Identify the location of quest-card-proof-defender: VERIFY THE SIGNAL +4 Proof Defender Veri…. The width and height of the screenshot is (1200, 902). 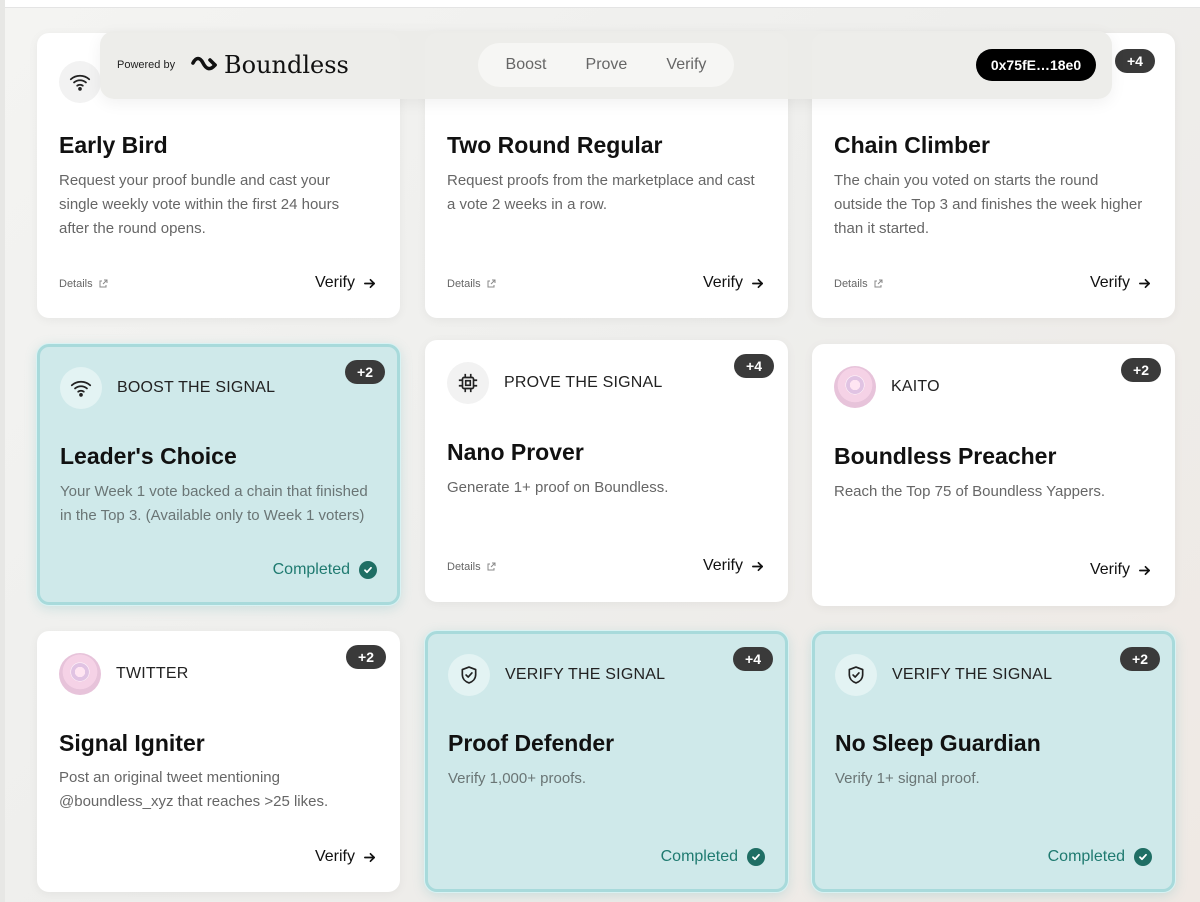
(606, 761).